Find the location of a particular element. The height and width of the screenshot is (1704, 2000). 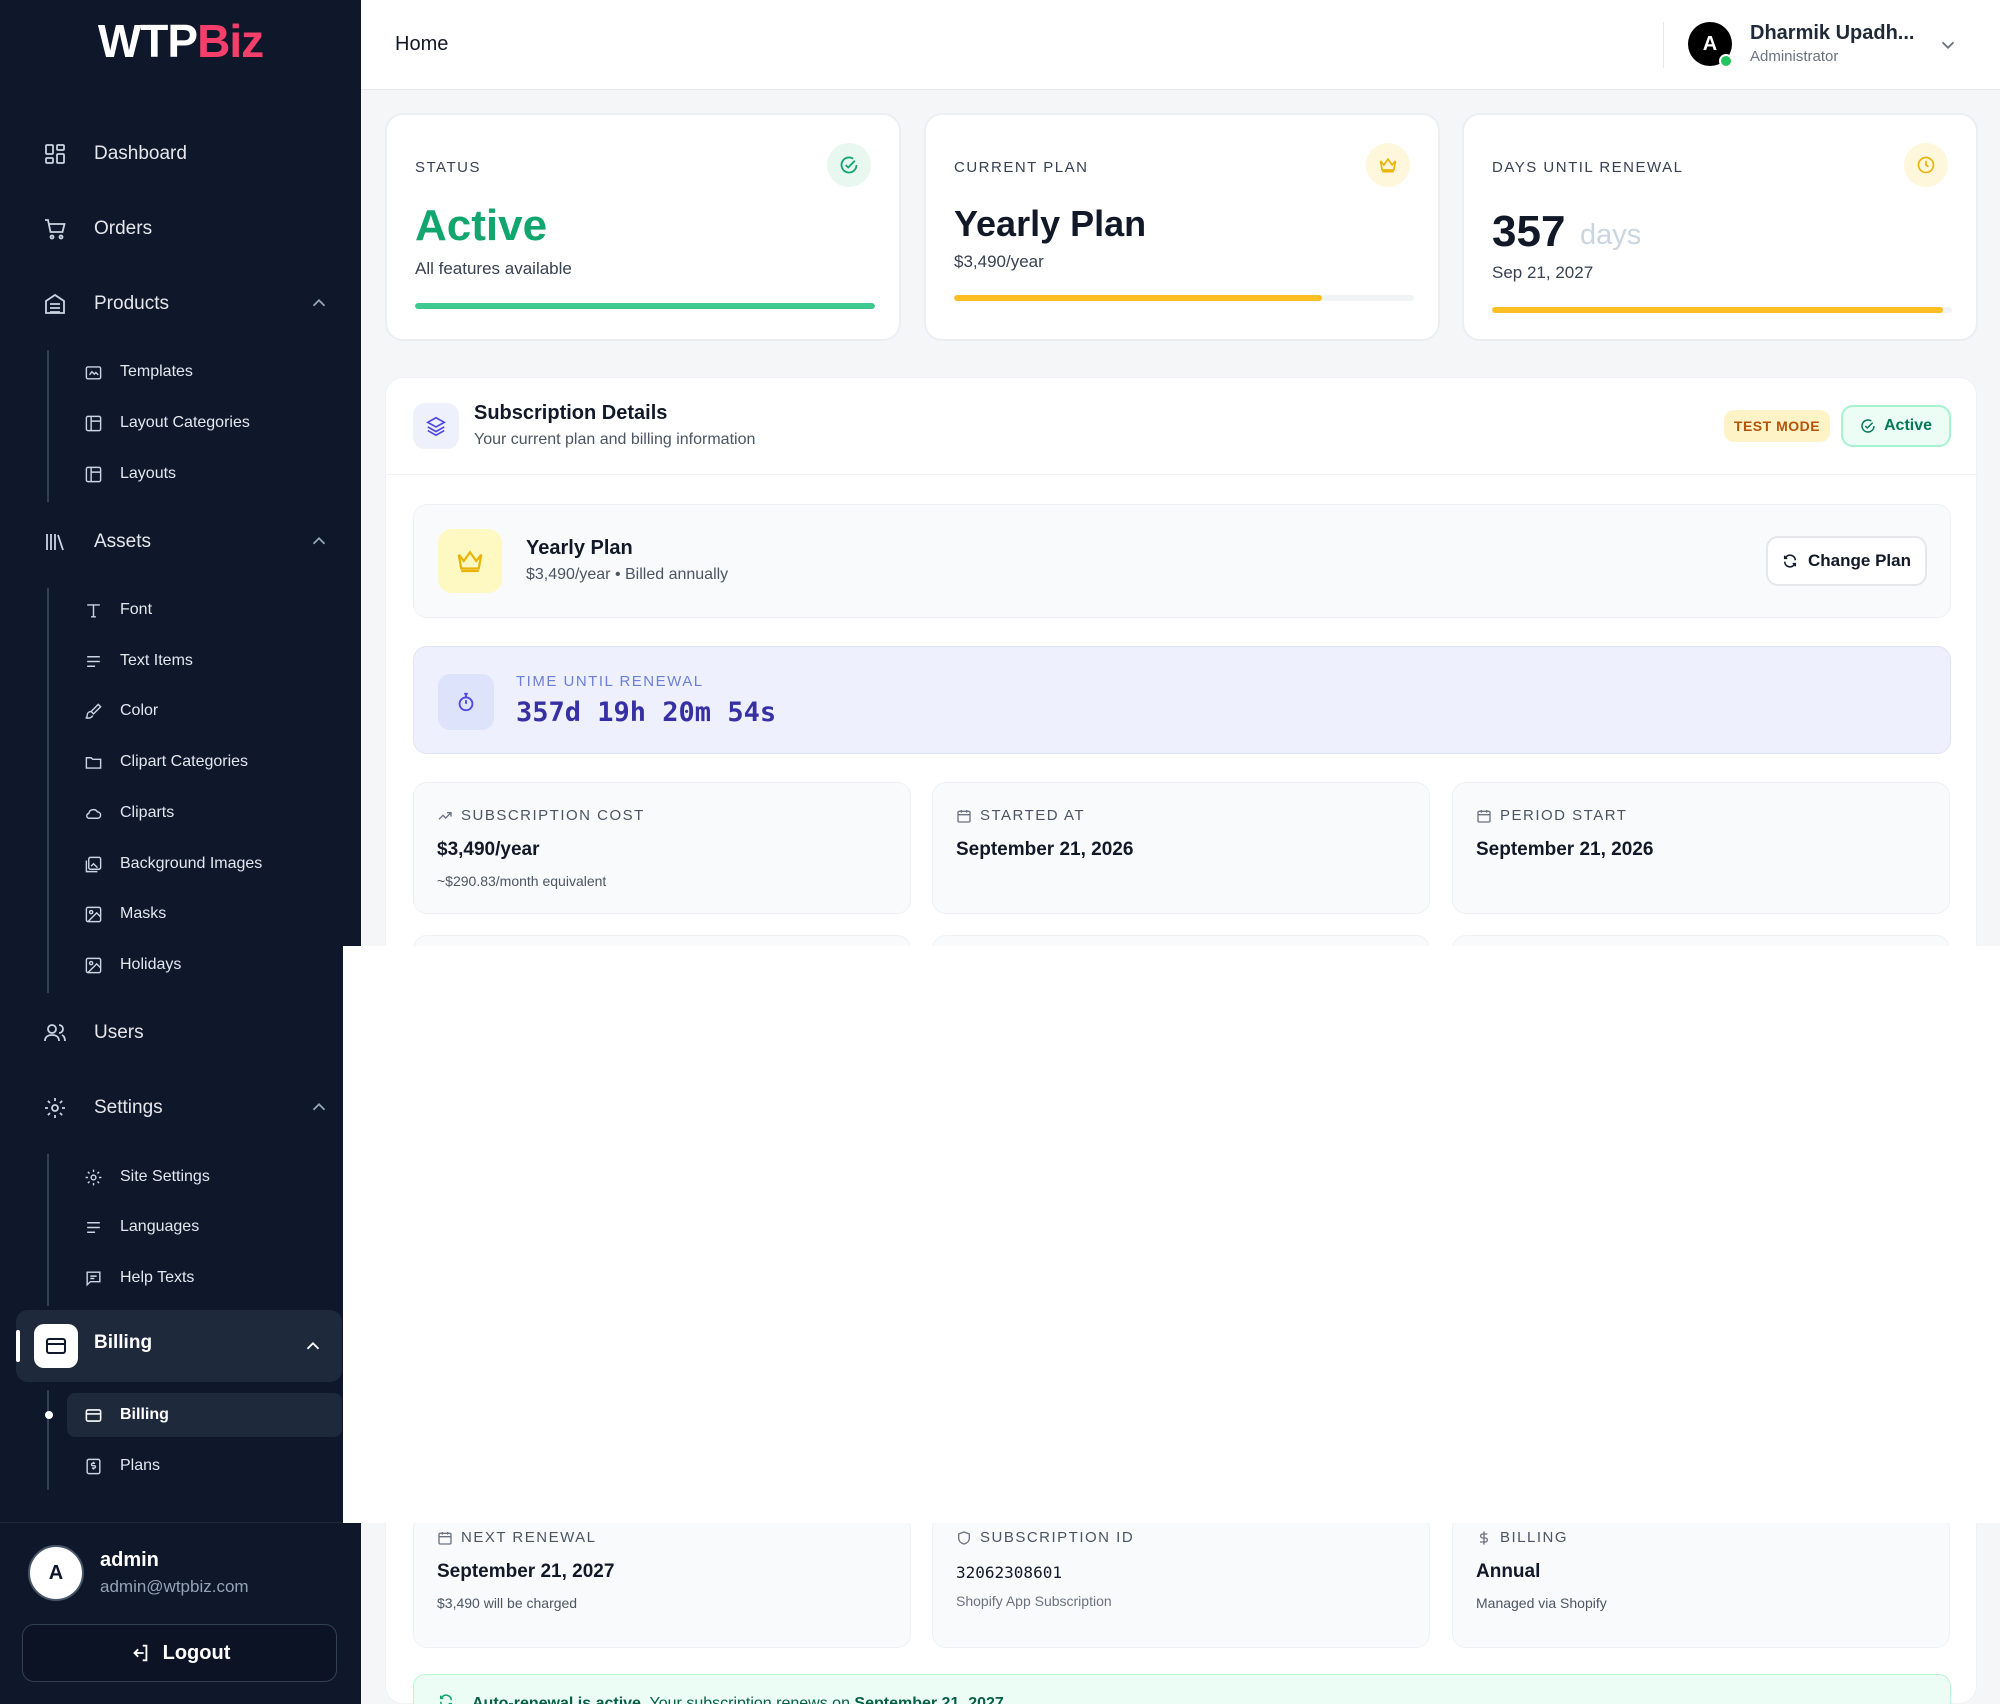

sidebar-subitem-label: Layouts is located at coordinates (148, 473).